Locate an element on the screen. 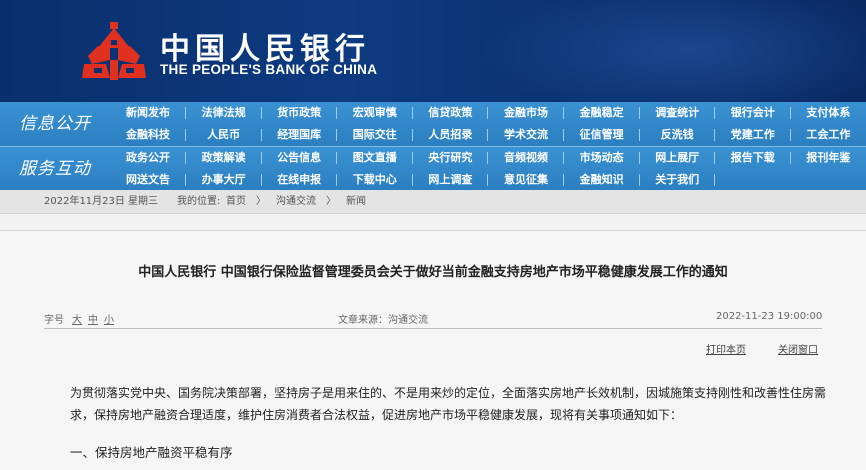 This screenshot has height=470, width=866. font-size-small-link: 小 is located at coordinates (109, 318).